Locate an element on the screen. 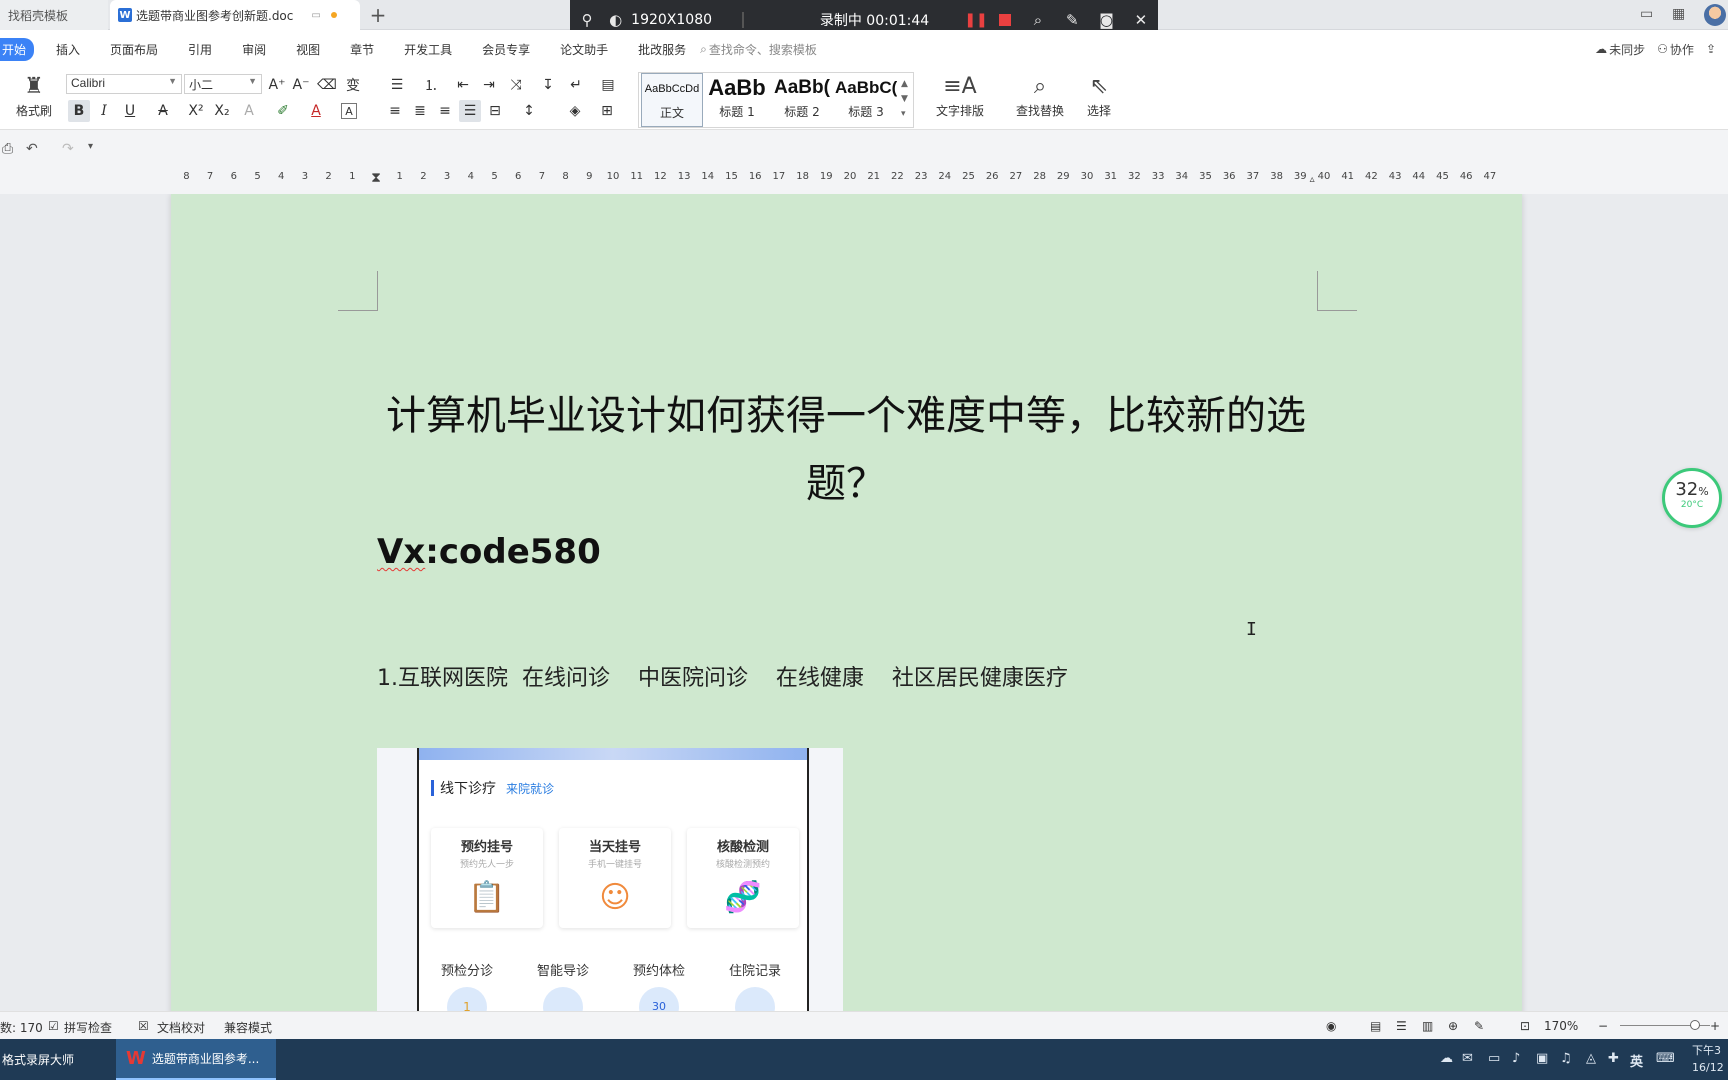 Image resolution: width=1728 pixels, height=1080 pixels. volume-icon: ♫ is located at coordinates (1566, 1058).